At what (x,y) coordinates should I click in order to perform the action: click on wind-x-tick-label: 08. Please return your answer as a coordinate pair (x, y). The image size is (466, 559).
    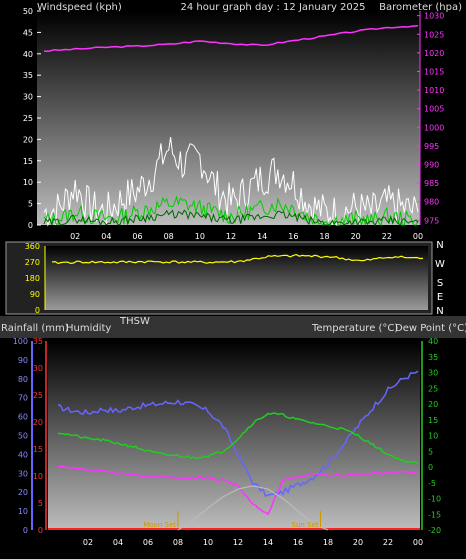
    Looking at the image, I should click on (169, 236).